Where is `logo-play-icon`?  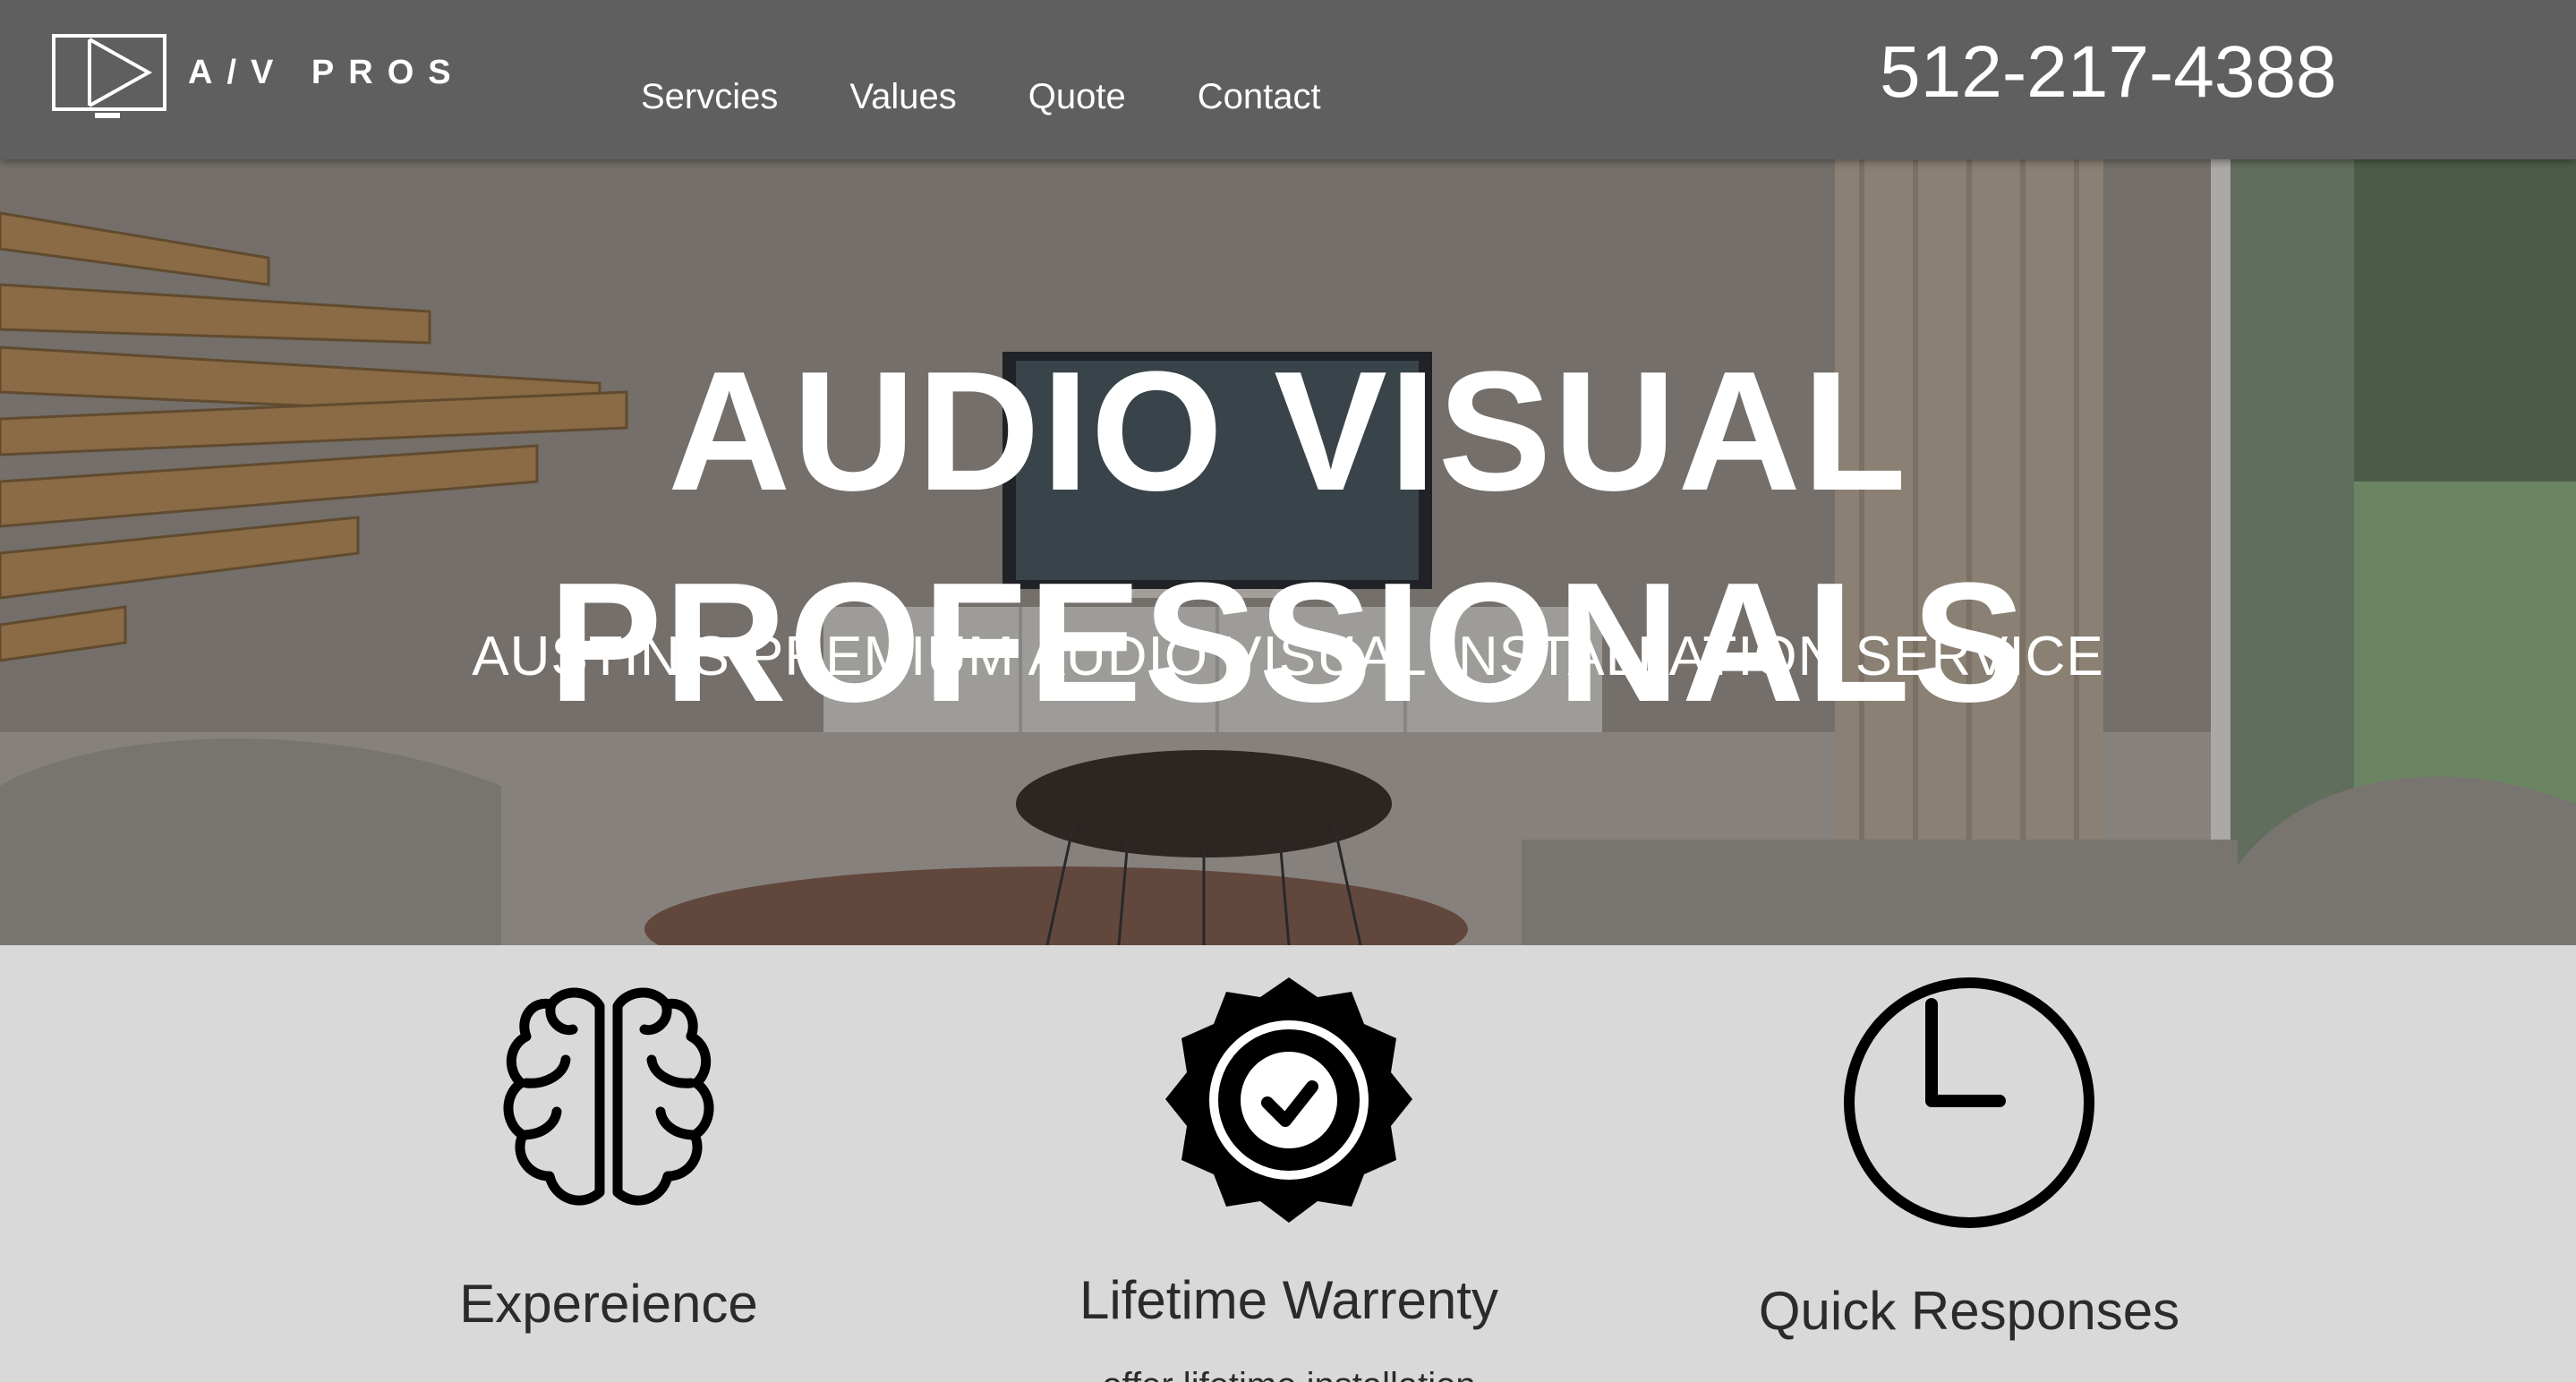
logo-play-icon is located at coordinates (109, 76).